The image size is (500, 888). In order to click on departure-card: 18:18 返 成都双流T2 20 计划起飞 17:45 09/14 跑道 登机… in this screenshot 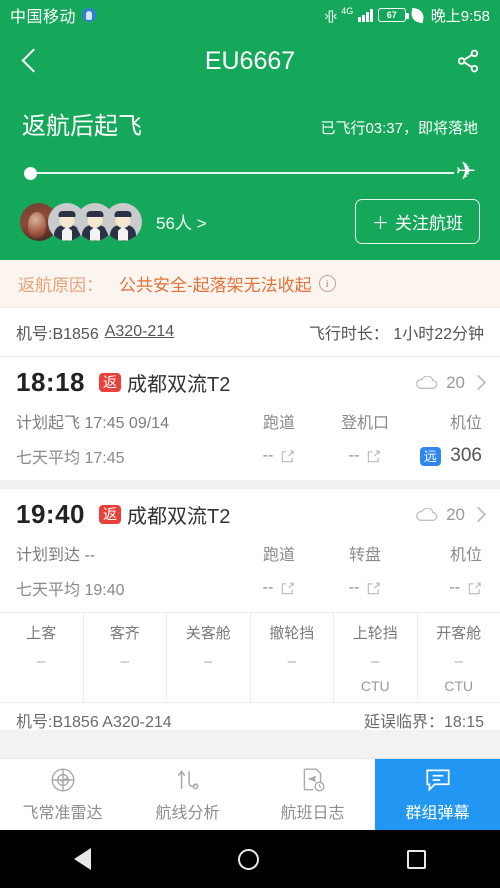, I will do `click(250, 418)`.